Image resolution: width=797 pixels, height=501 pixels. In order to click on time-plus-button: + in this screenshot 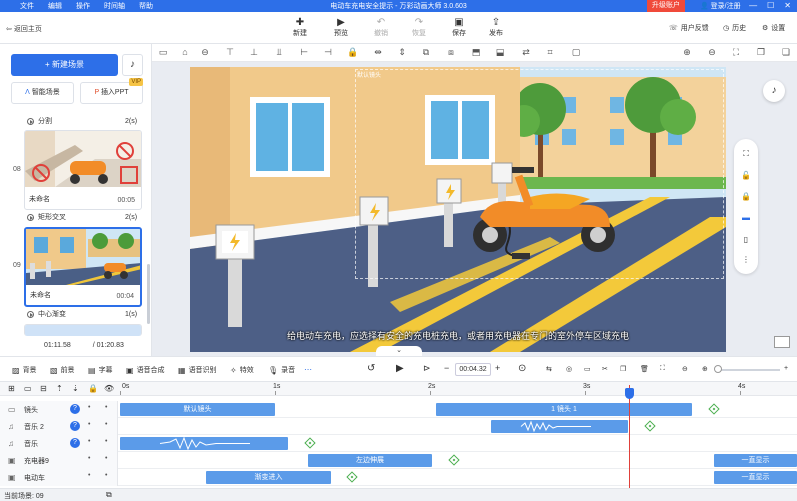, I will do `click(497, 368)`.